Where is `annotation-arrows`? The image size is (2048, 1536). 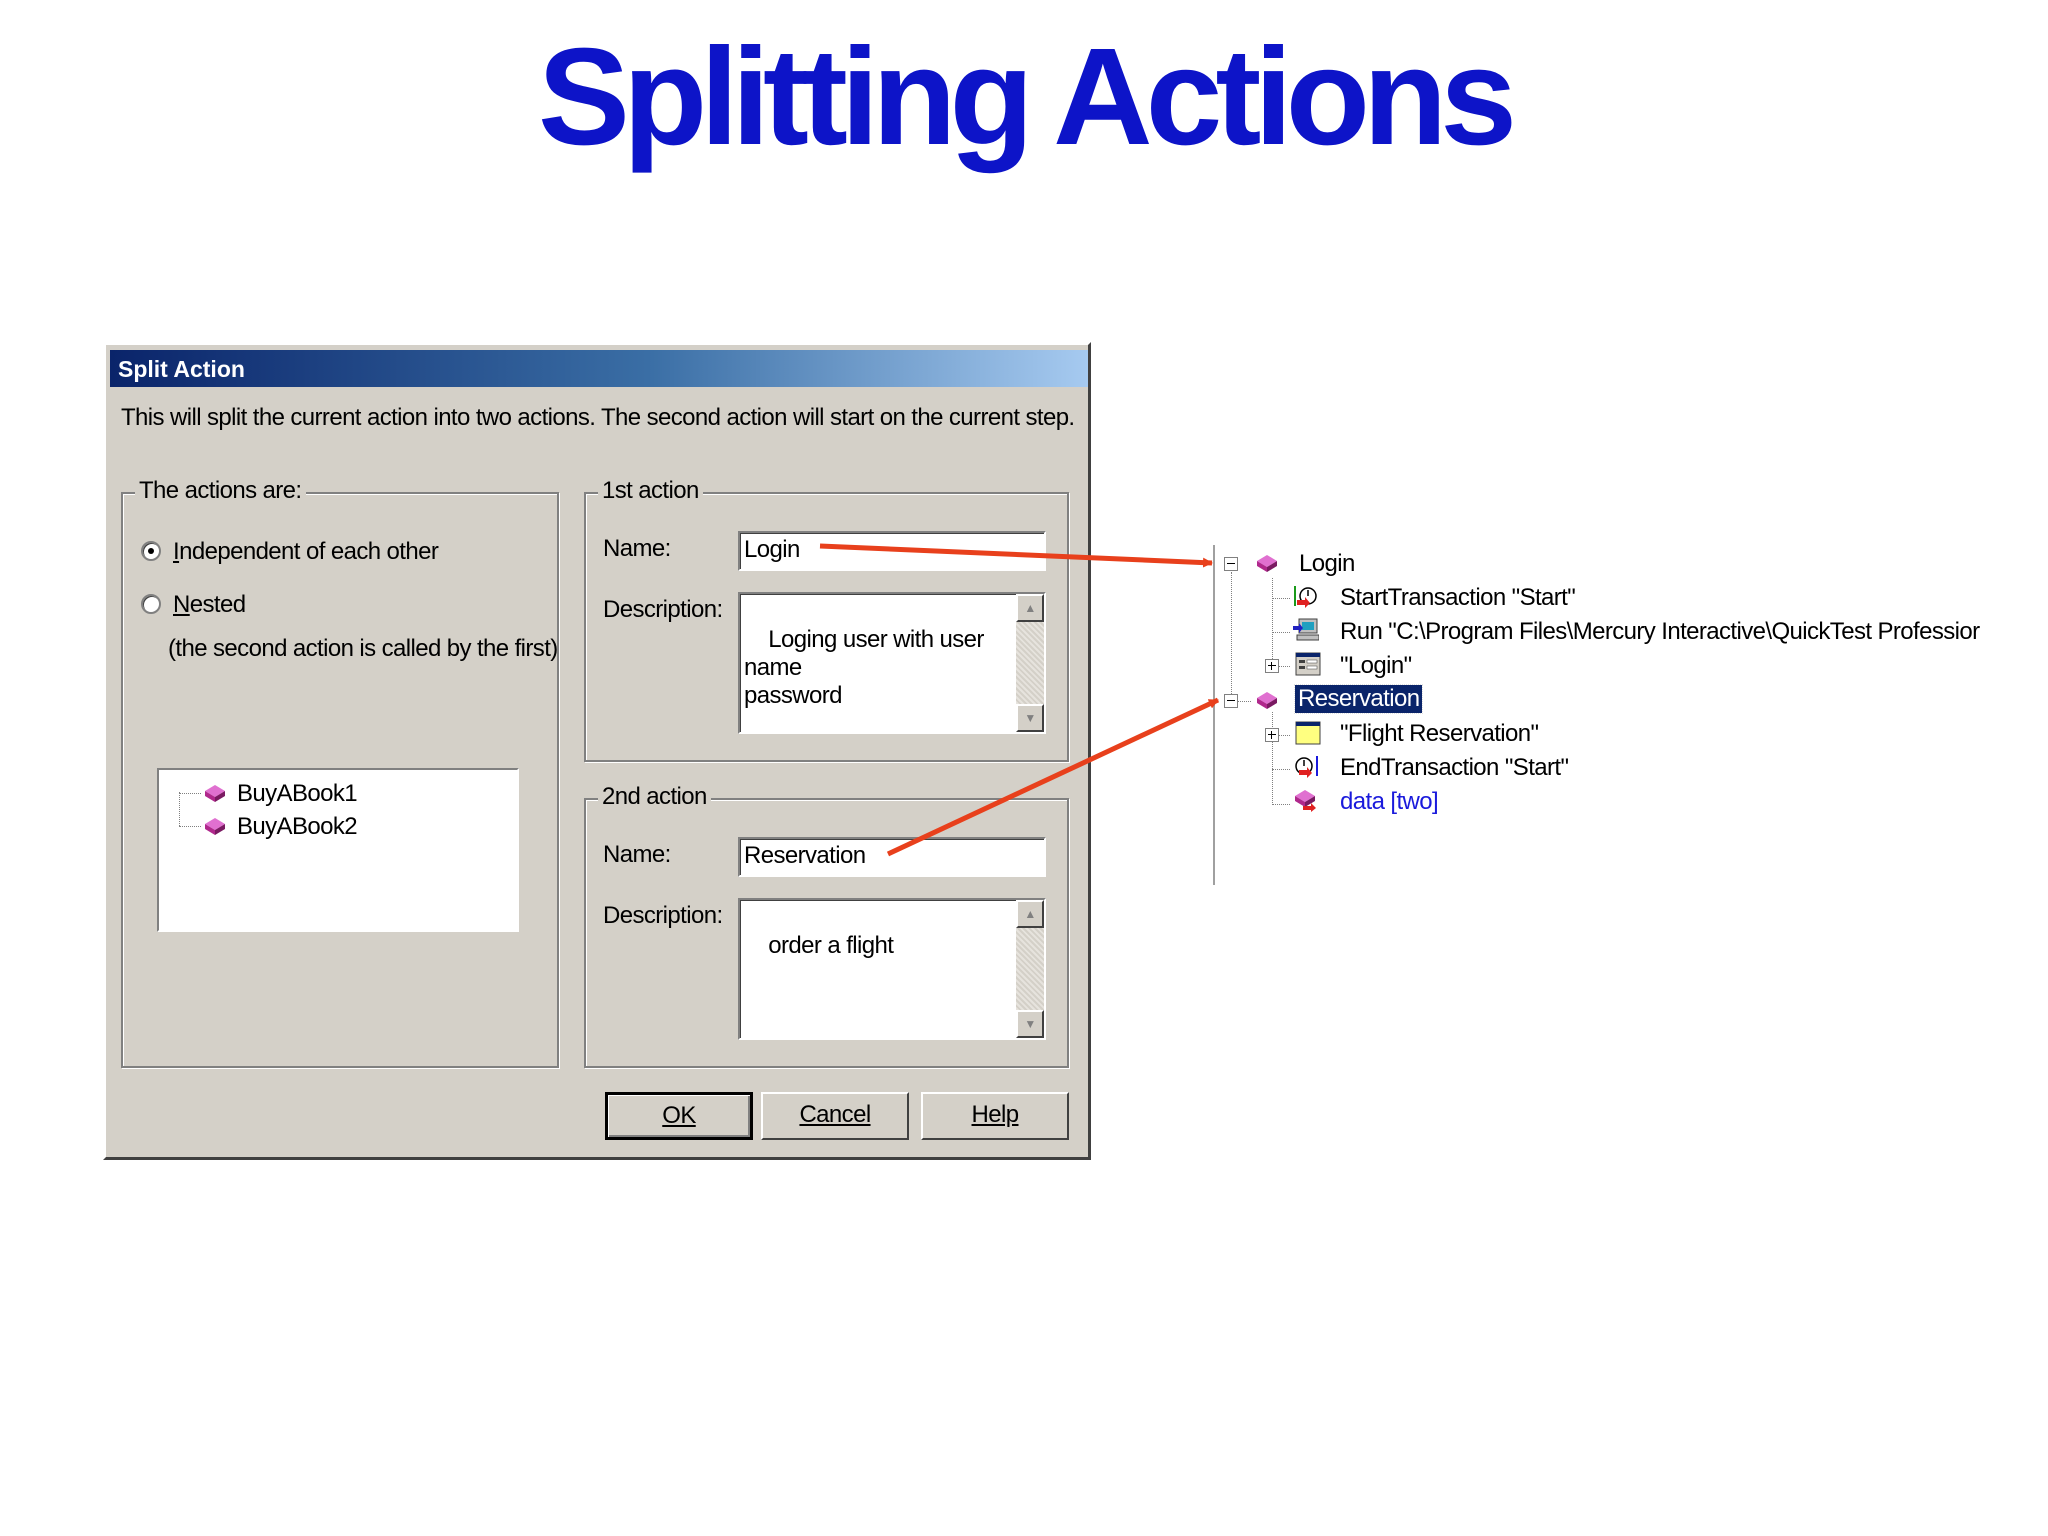 annotation-arrows is located at coordinates (1019, 700).